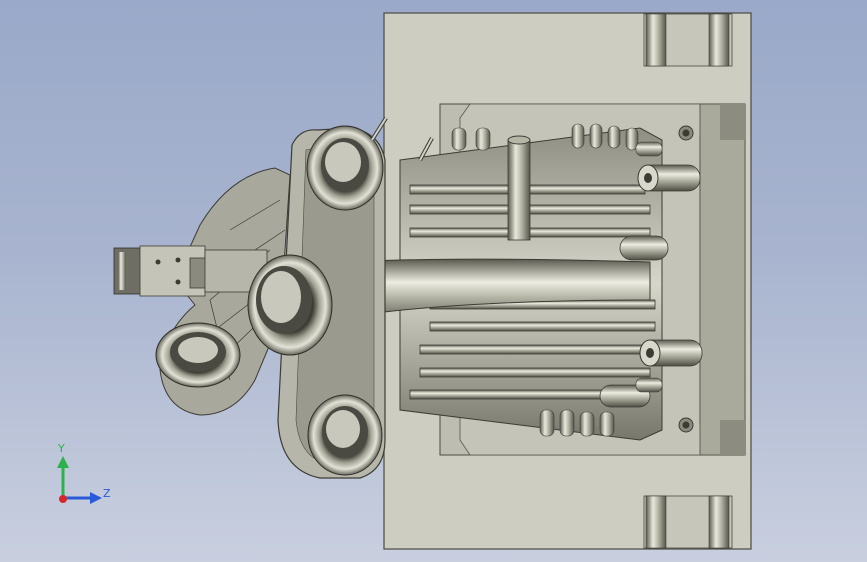 The width and height of the screenshot is (867, 562). I want to click on triad-y-label: Y, so click(61, 448).